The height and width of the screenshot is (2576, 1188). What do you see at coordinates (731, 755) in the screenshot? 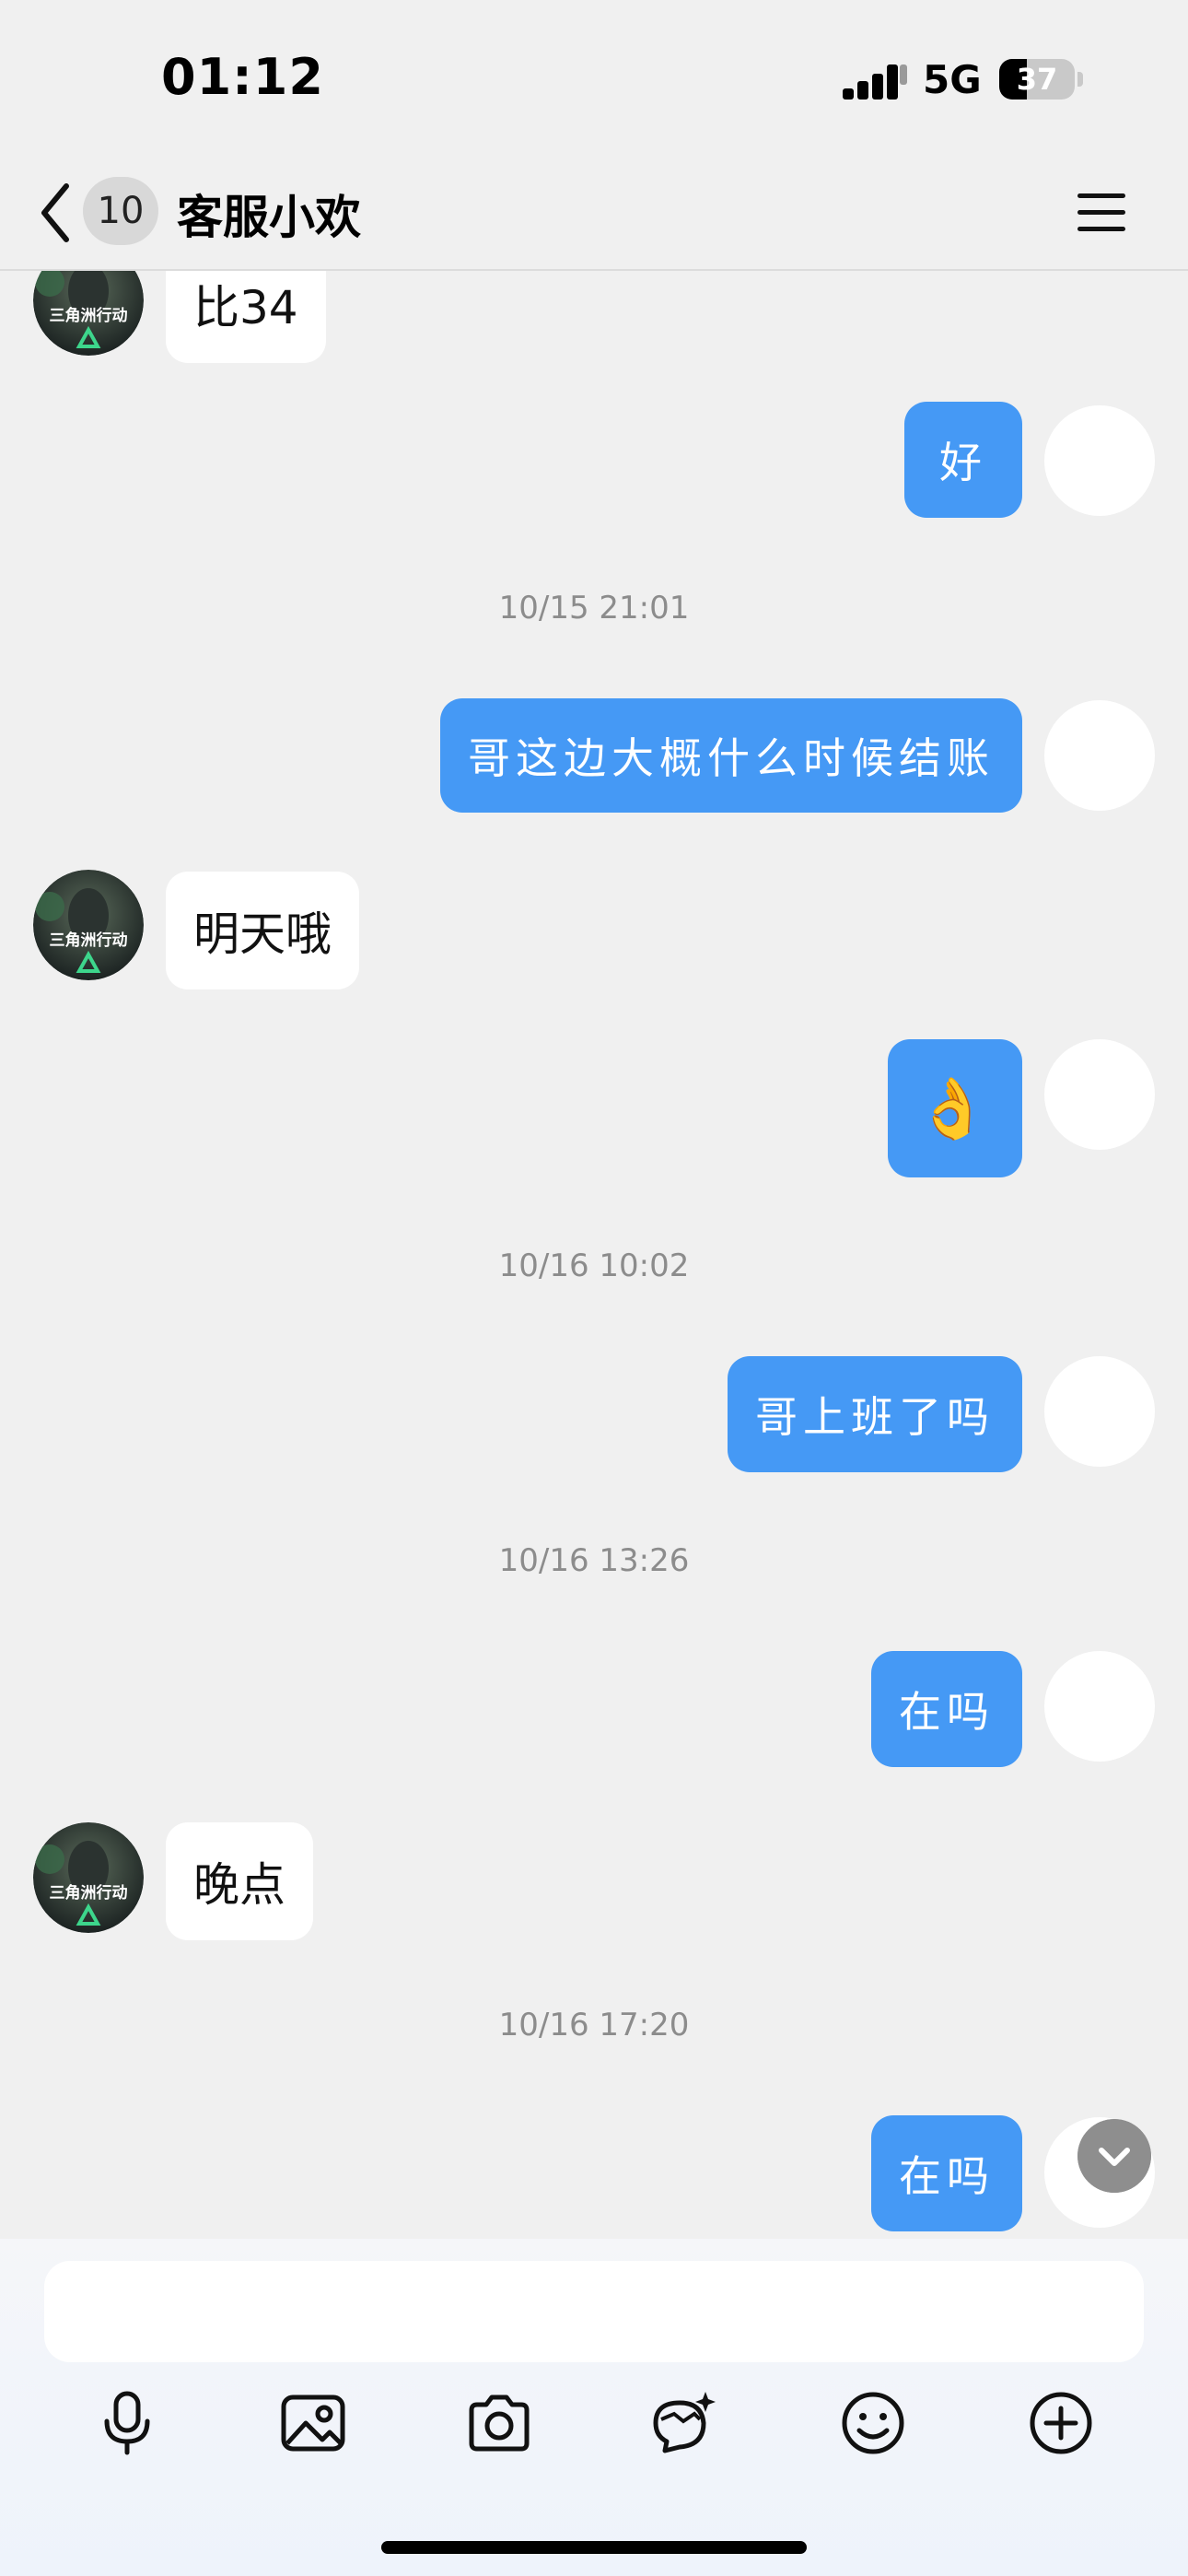
I see `message-bubble-outgoing: 哥这边大概什么时候结账` at bounding box center [731, 755].